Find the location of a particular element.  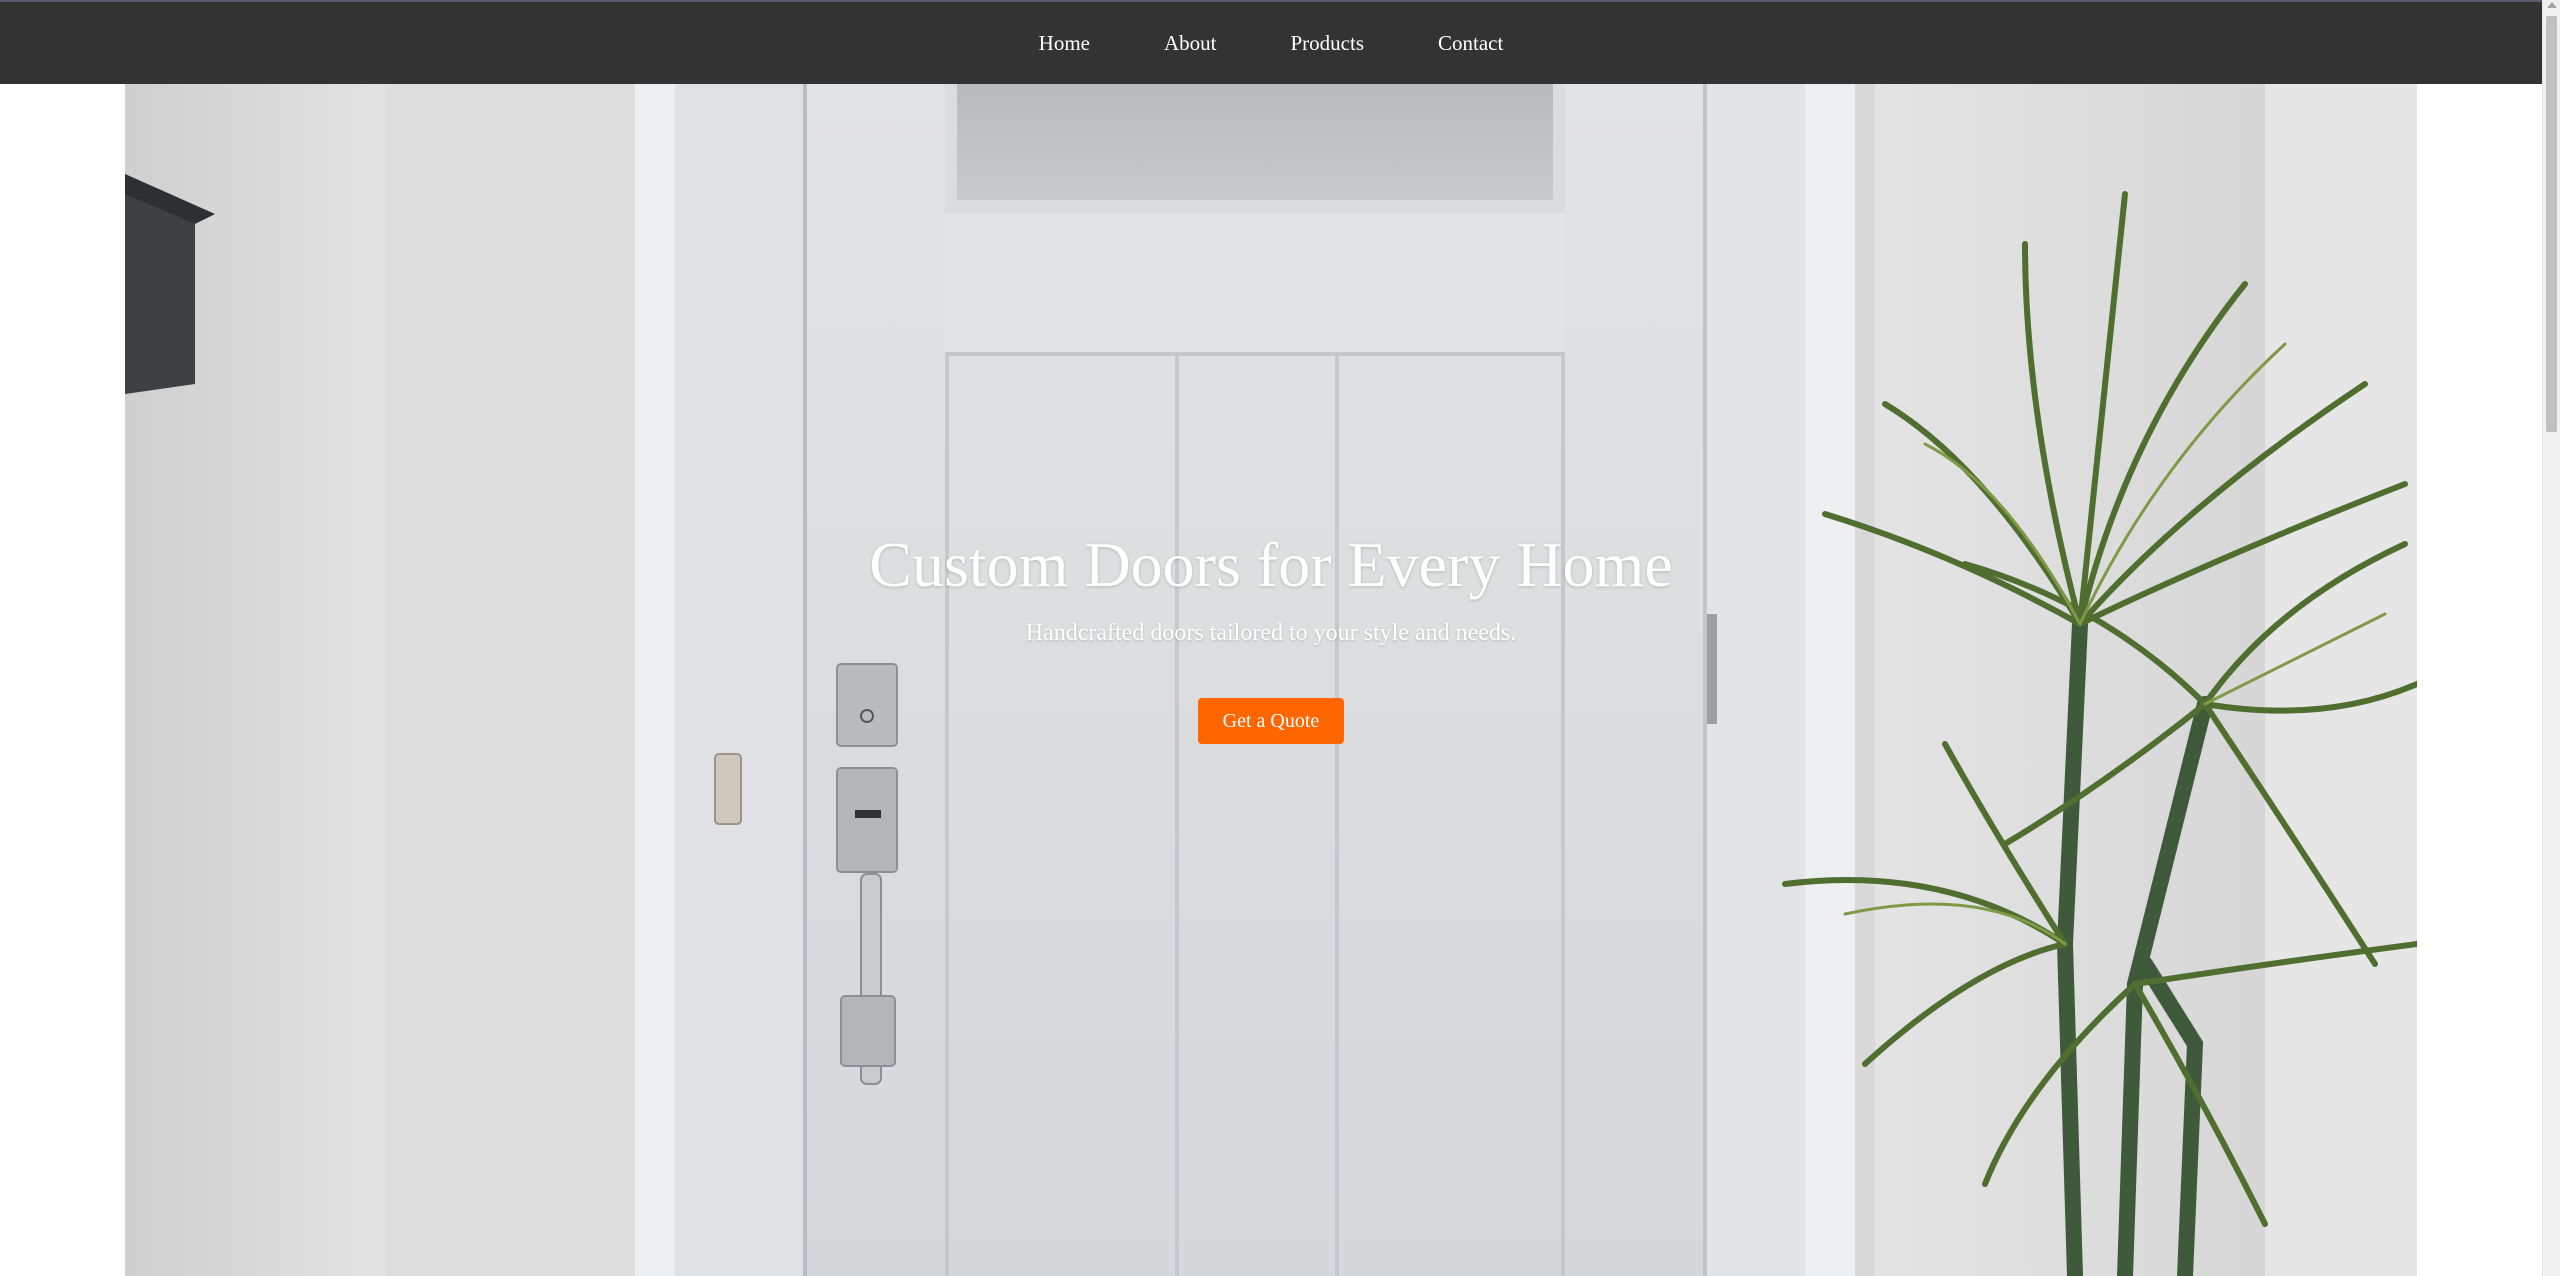

hero-title: Custom Doors for Every Home is located at coordinates (1271, 564).